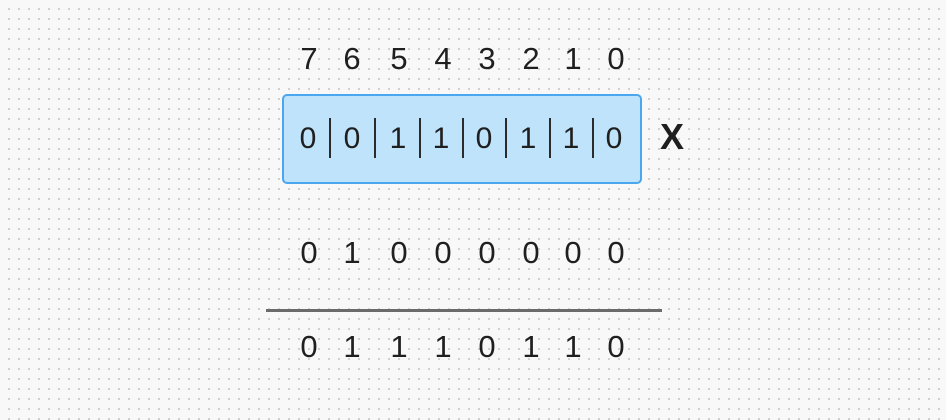 This screenshot has width=946, height=420. I want to click on result-row: 01110110, so click(464, 347).